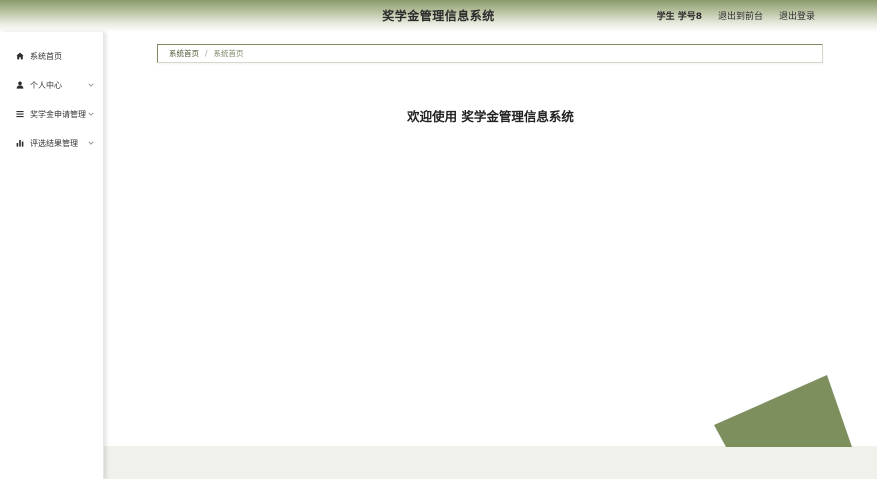  Describe the element at coordinates (797, 15) in the screenshot. I see `logout-link: 退出登录` at that location.